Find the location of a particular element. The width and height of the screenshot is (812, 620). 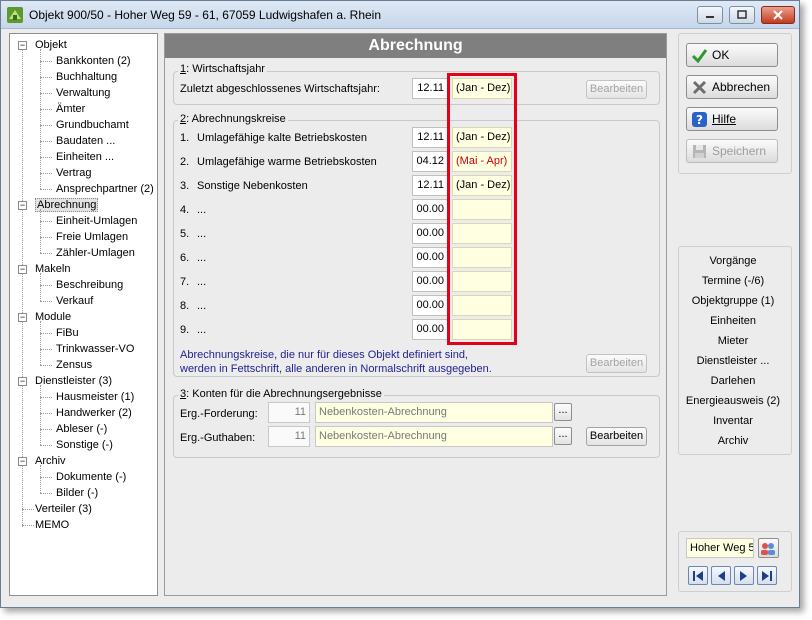

kreis-row-number: 7. is located at coordinates (185, 282).